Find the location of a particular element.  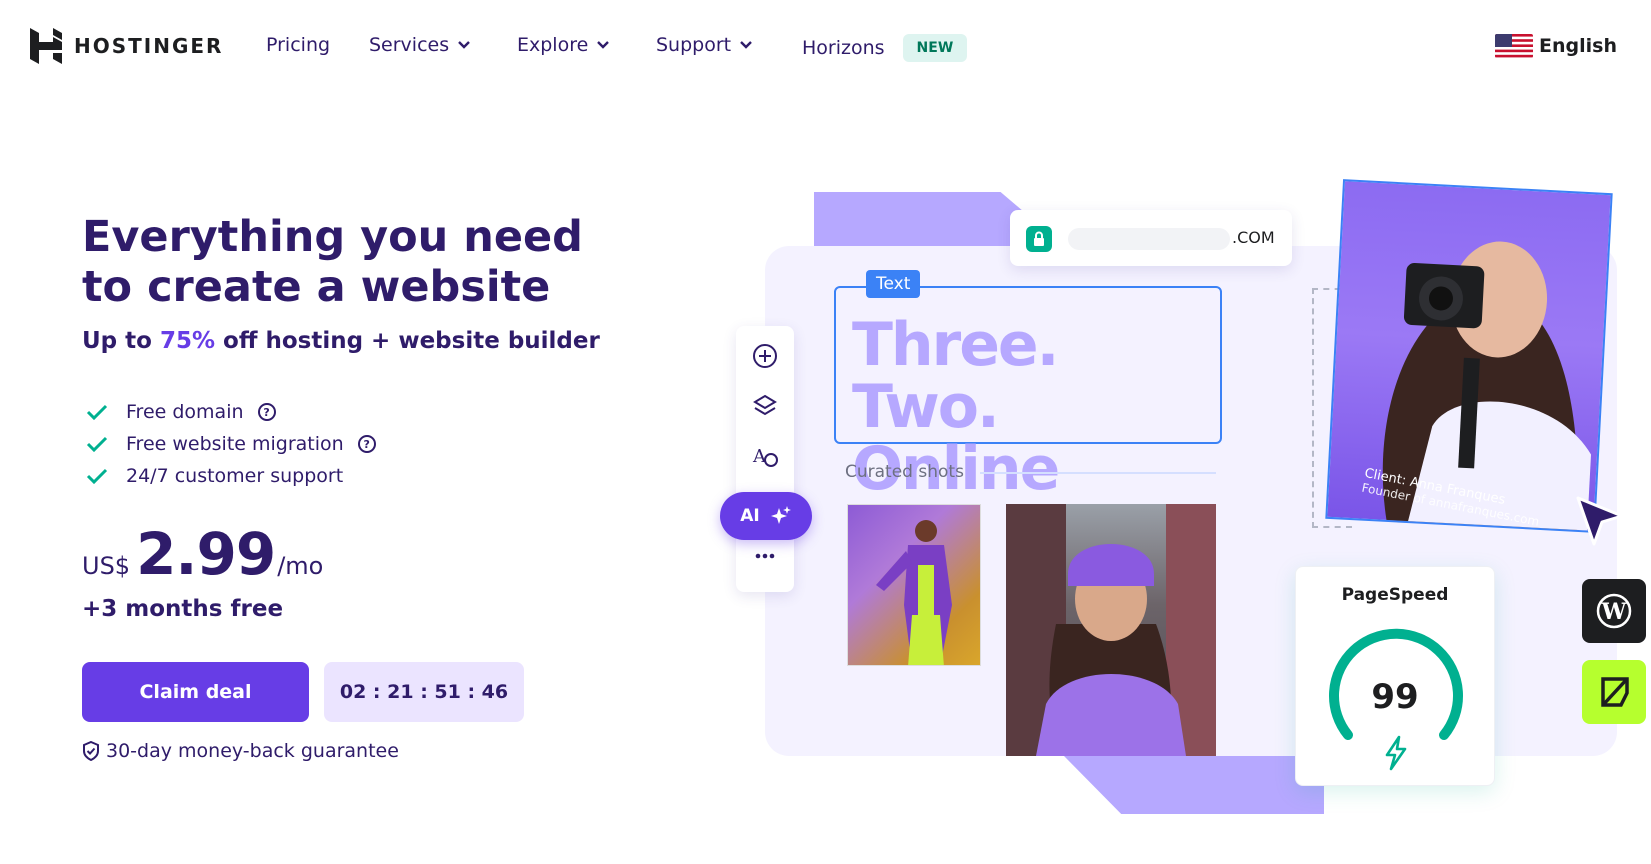

ai-label: AI is located at coordinates (750, 516).